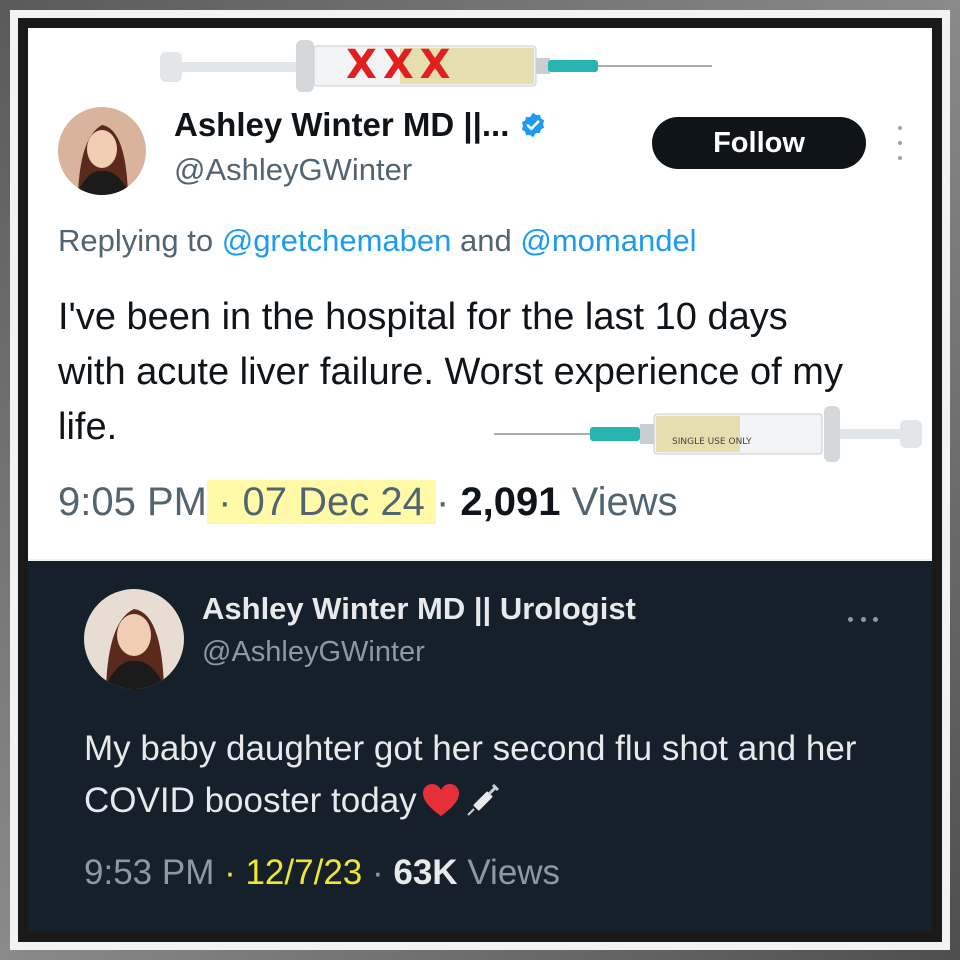 The height and width of the screenshot is (960, 960). What do you see at coordinates (759, 143) in the screenshot?
I see `follow-button: Follow` at bounding box center [759, 143].